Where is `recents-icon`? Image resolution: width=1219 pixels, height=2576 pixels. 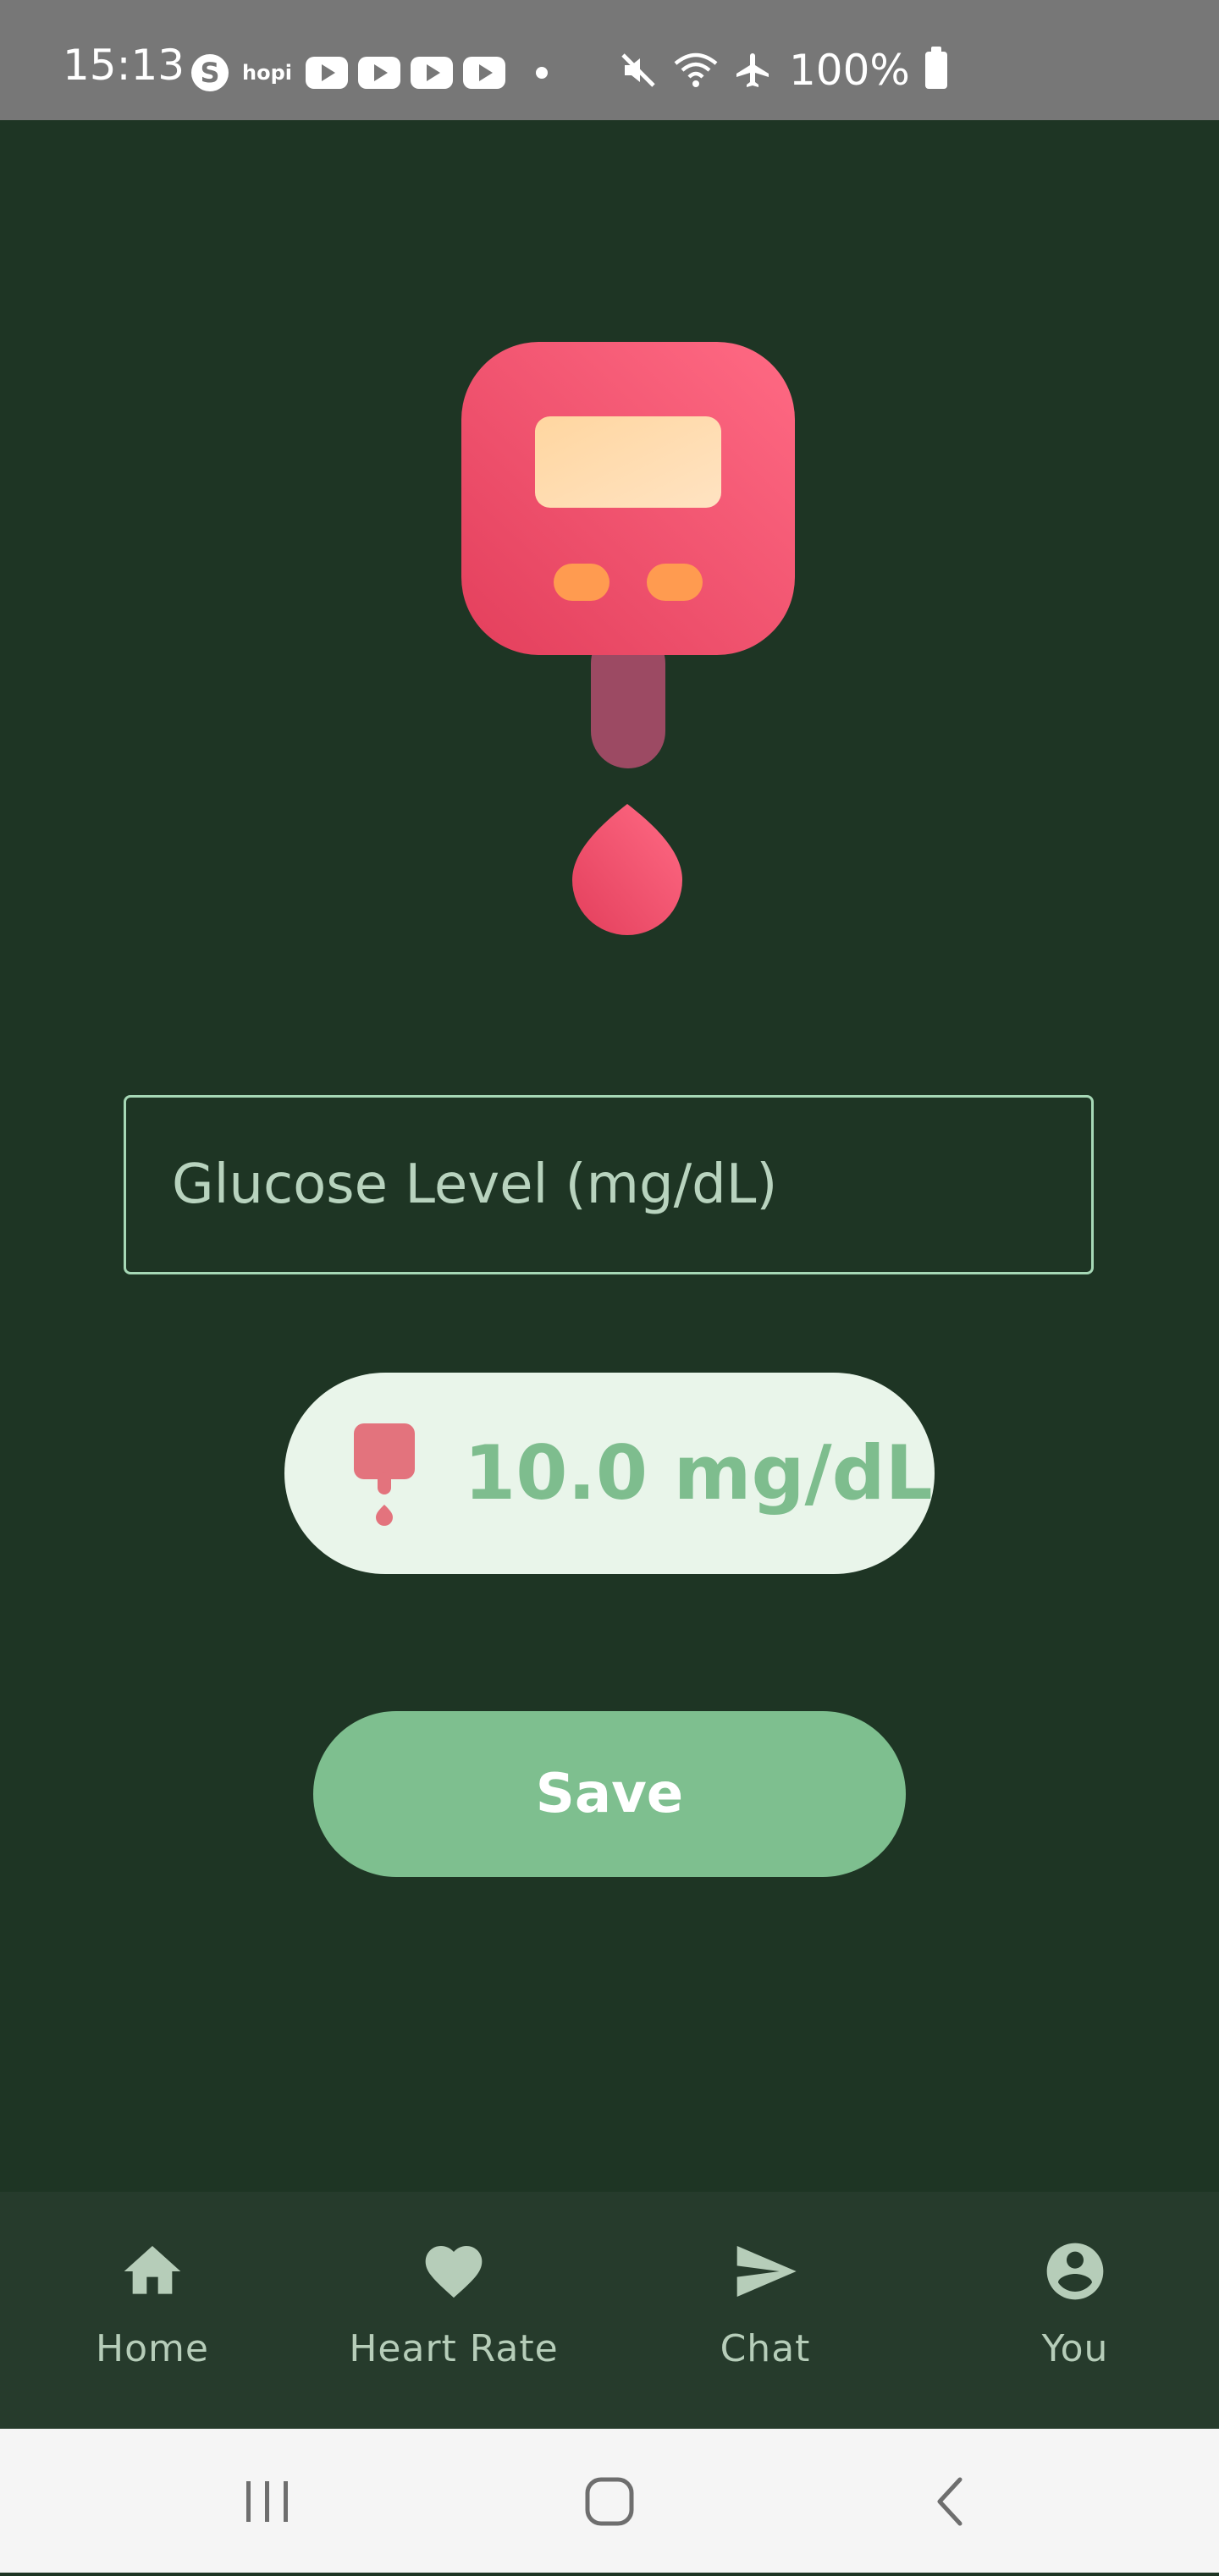
recents-icon is located at coordinates (267, 2501).